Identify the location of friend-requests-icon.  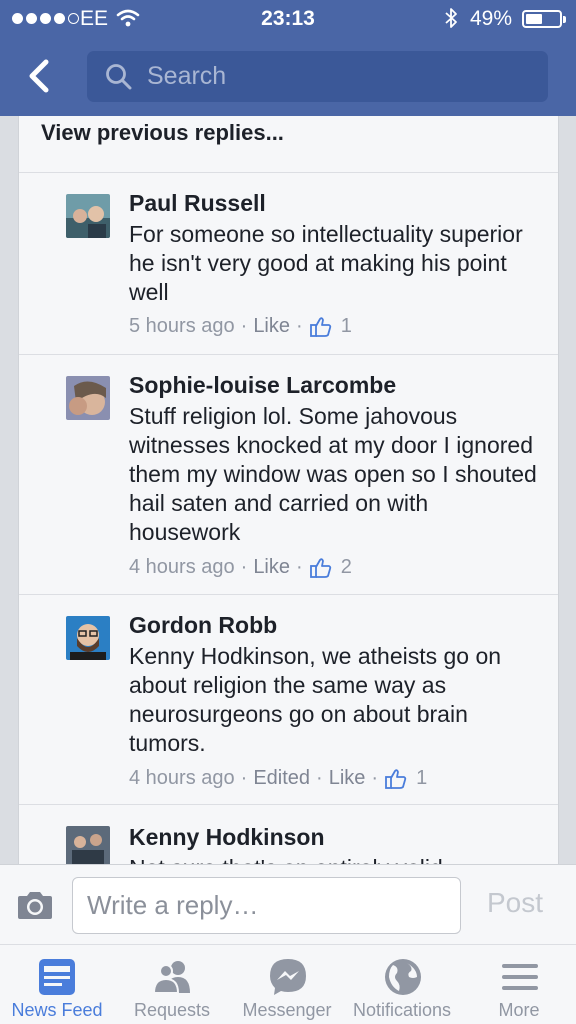
(171, 977).